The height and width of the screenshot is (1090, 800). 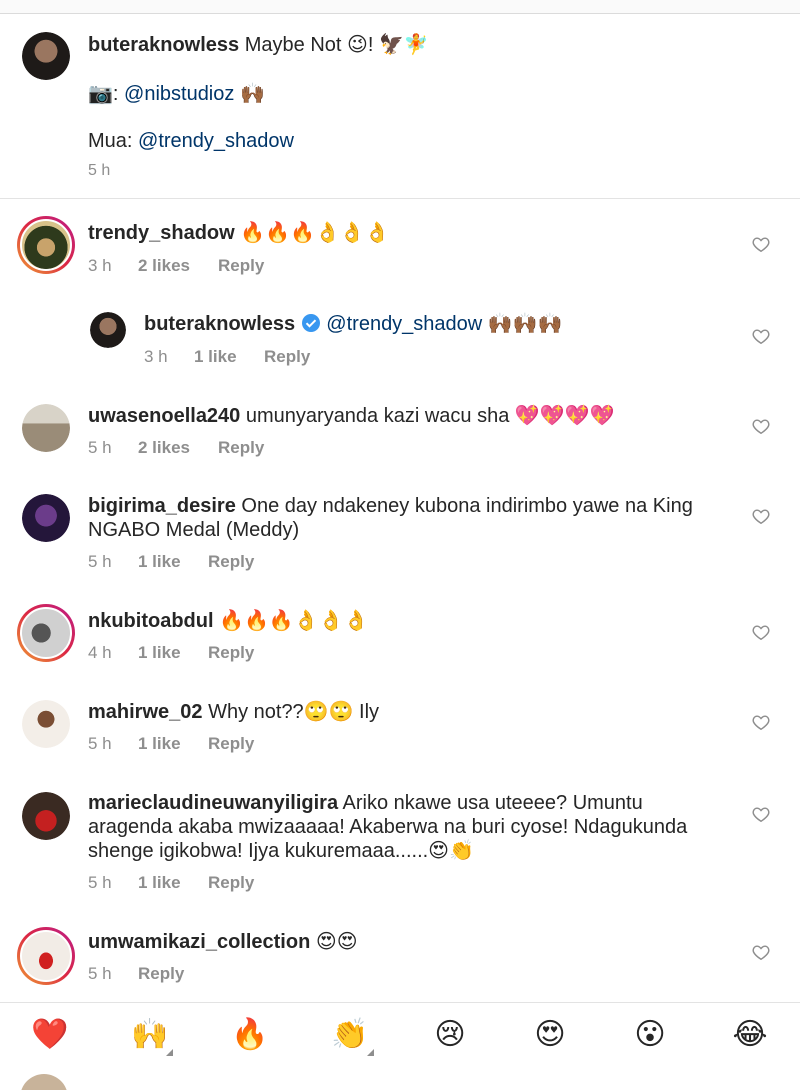 I want to click on comment-username: uwasenoella240, so click(x=164, y=416).